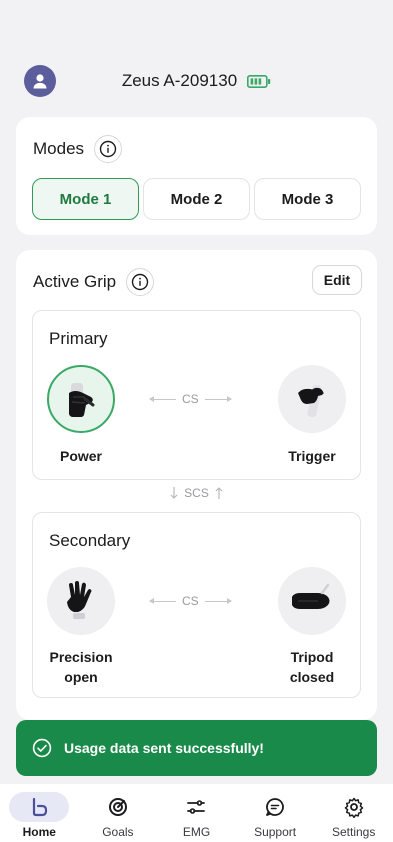 The image size is (393, 842). What do you see at coordinates (312, 657) in the screenshot?
I see `tripod-closed-label-line1: Tripod` at bounding box center [312, 657].